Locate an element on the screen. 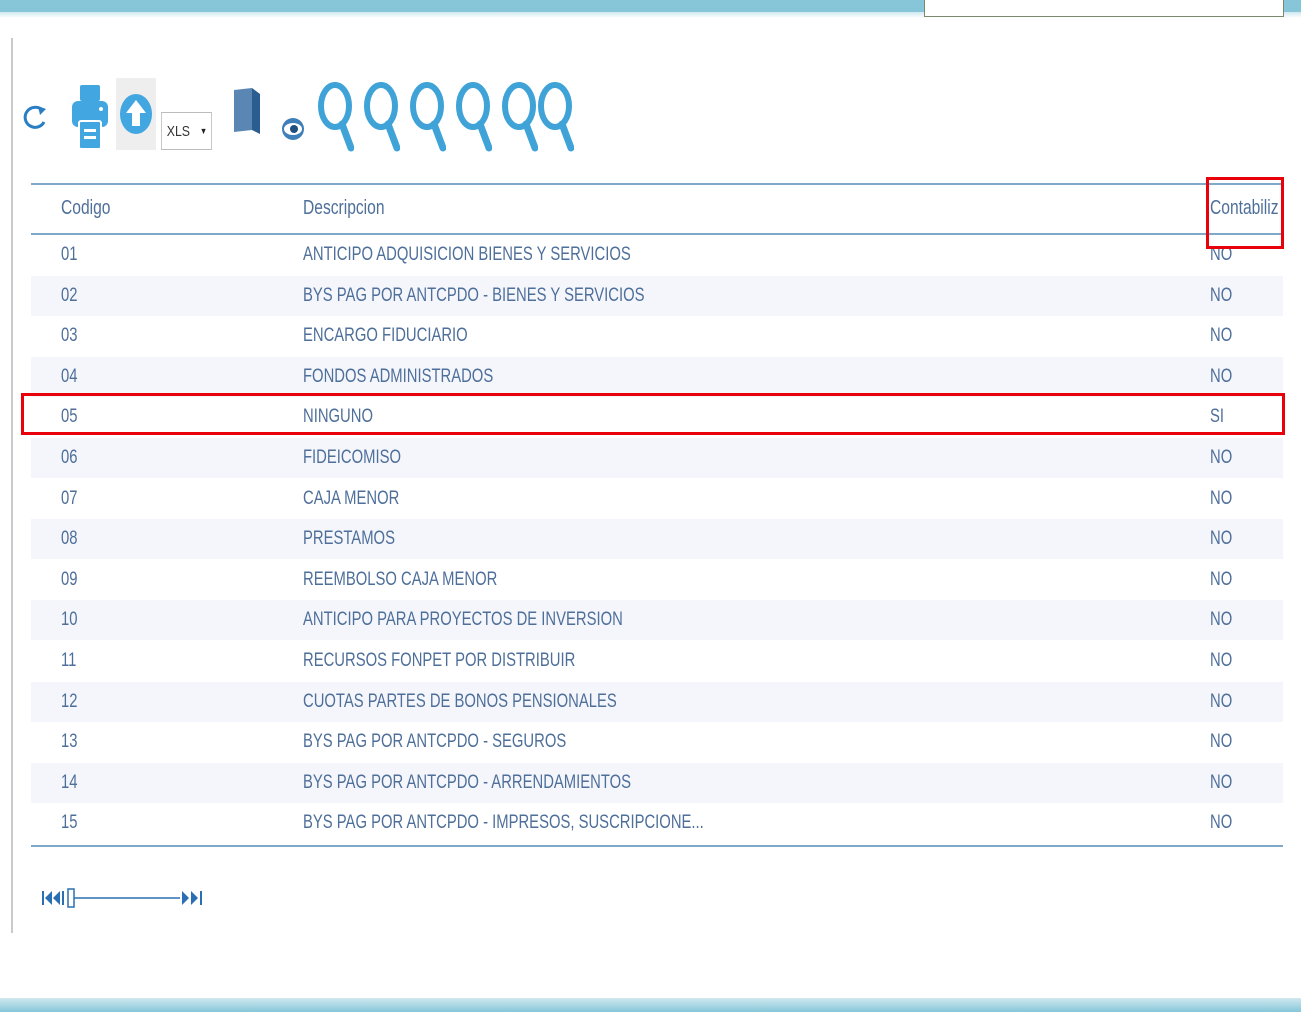 This screenshot has width=1301, height=1012. grid-header: Codigo Descripcion Contabiliz is located at coordinates (657, 208).